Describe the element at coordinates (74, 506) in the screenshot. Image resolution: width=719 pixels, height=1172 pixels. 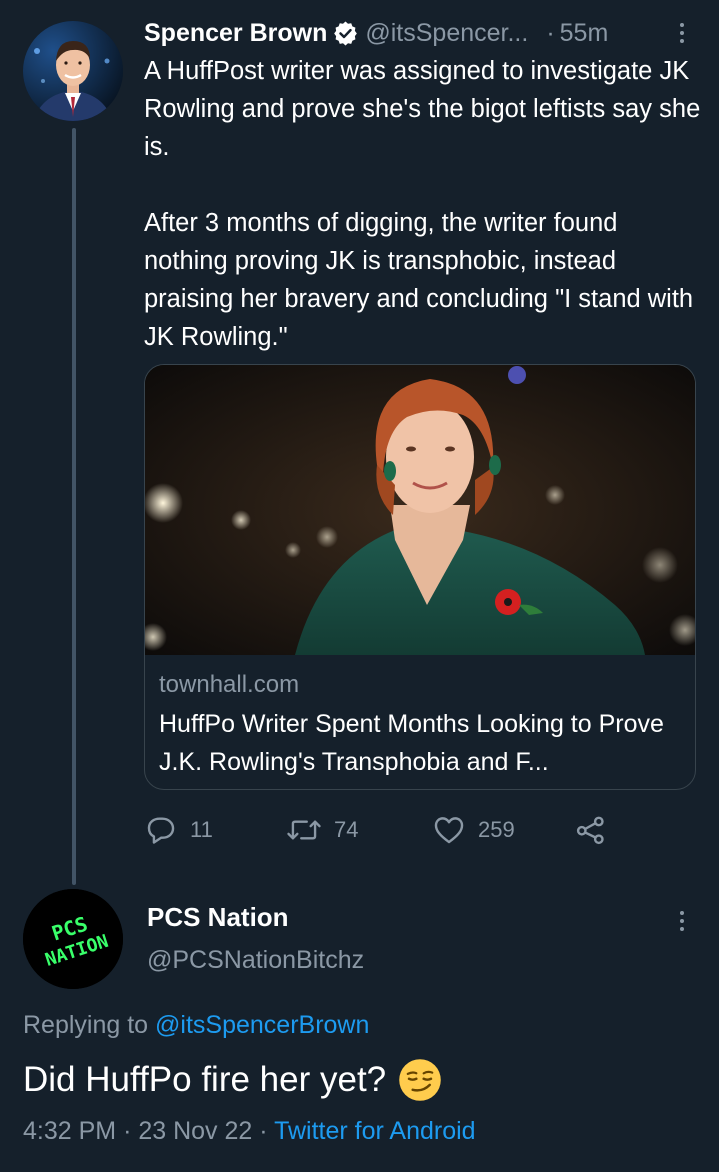
I see `thread-connector-line` at that location.